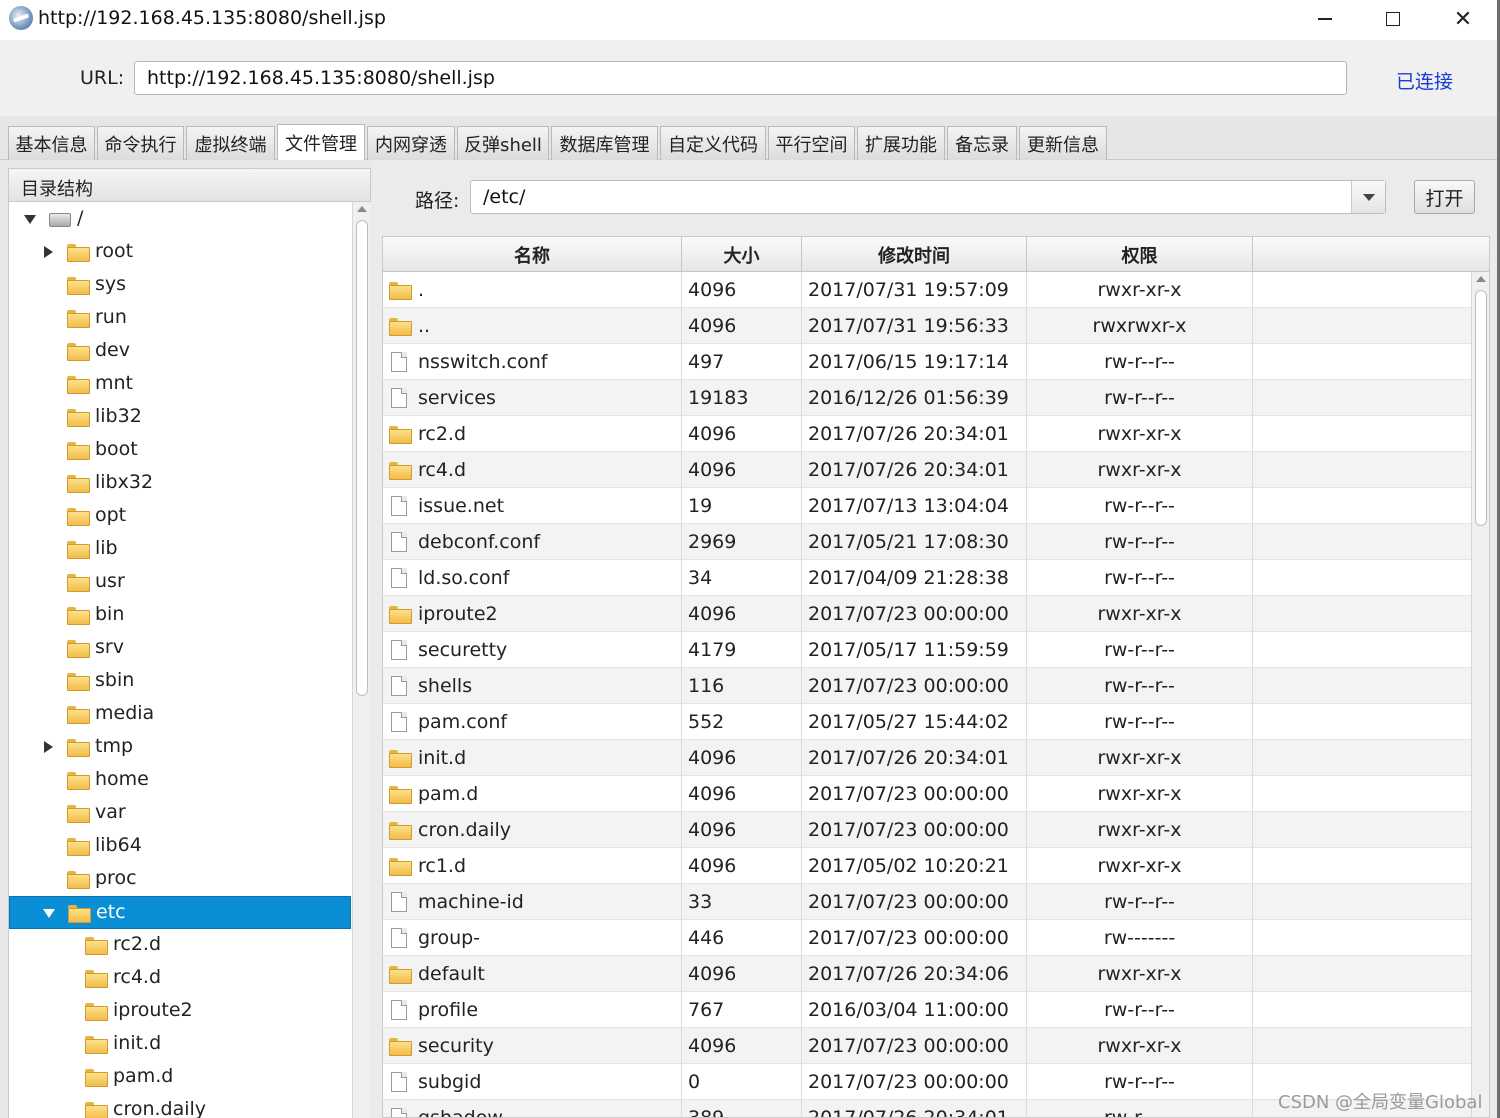 The image size is (1500, 1118). Describe the element at coordinates (532, 398) in the screenshot. I see `cell-name: services` at that location.